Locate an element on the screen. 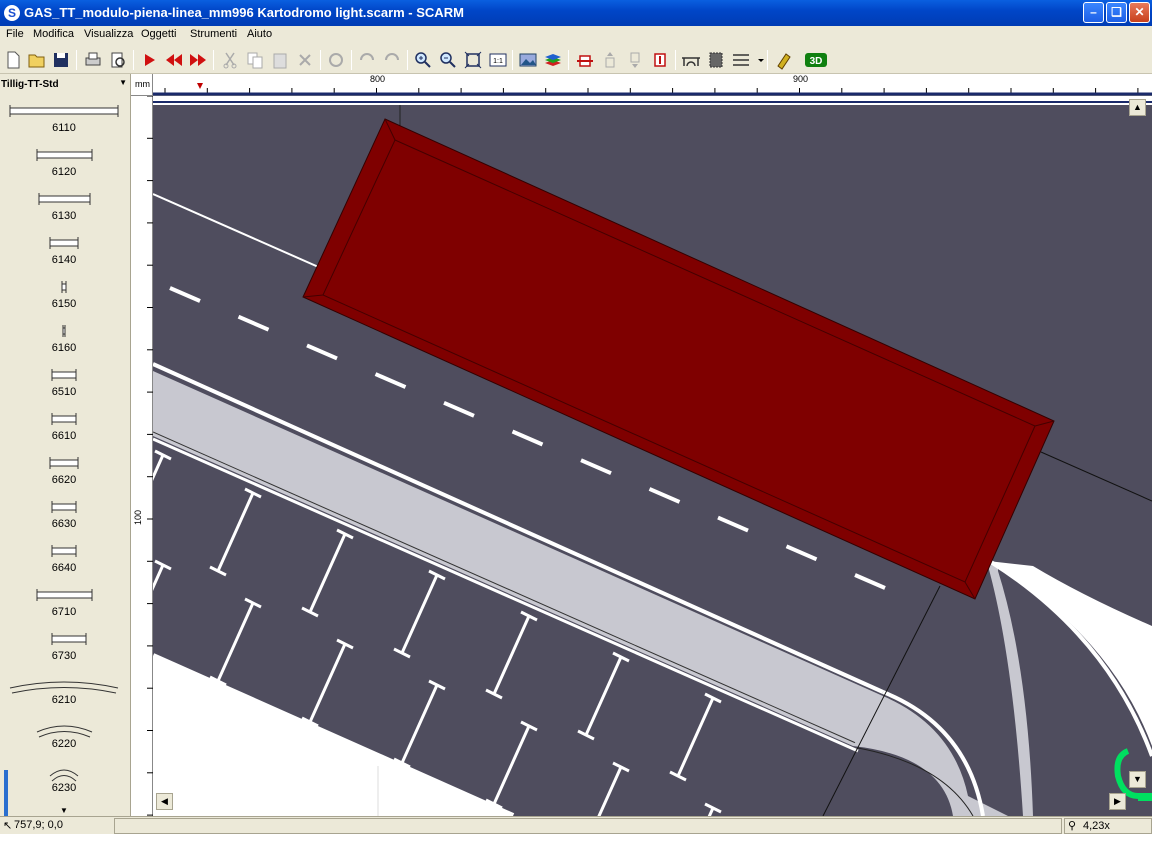 The image size is (1152, 864). horizontal-ruler: 800 900 is located at coordinates (652, 85).